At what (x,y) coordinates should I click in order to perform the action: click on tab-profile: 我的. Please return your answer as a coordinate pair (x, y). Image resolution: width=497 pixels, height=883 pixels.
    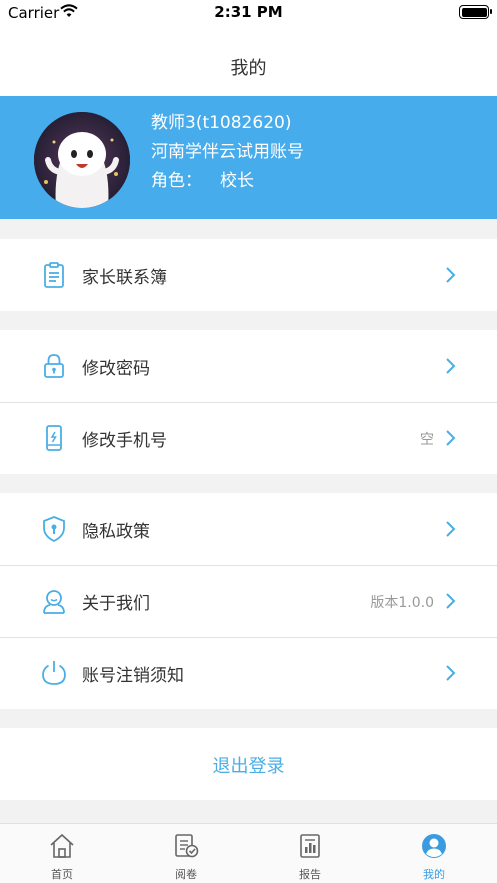
    Looking at the image, I should click on (434, 853).